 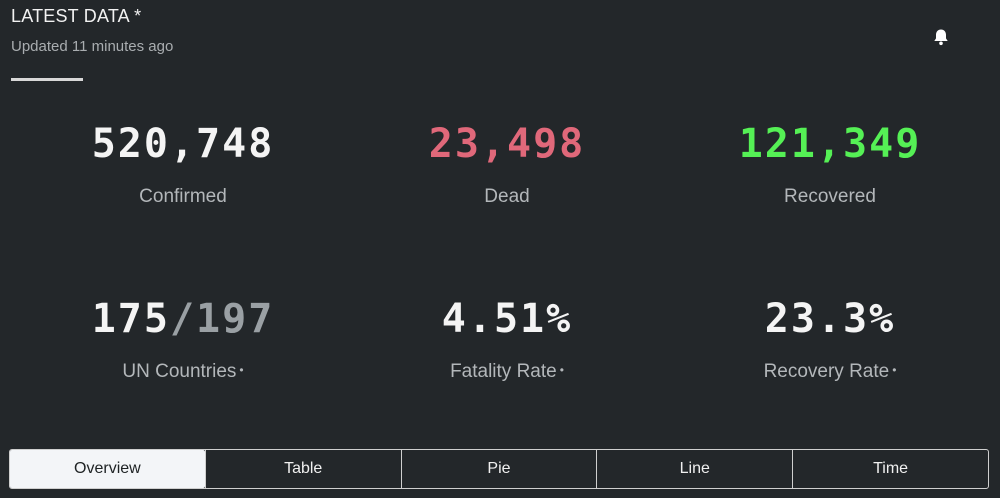 What do you see at coordinates (507, 144) in the screenshot?
I see `dead-value: 23,498` at bounding box center [507, 144].